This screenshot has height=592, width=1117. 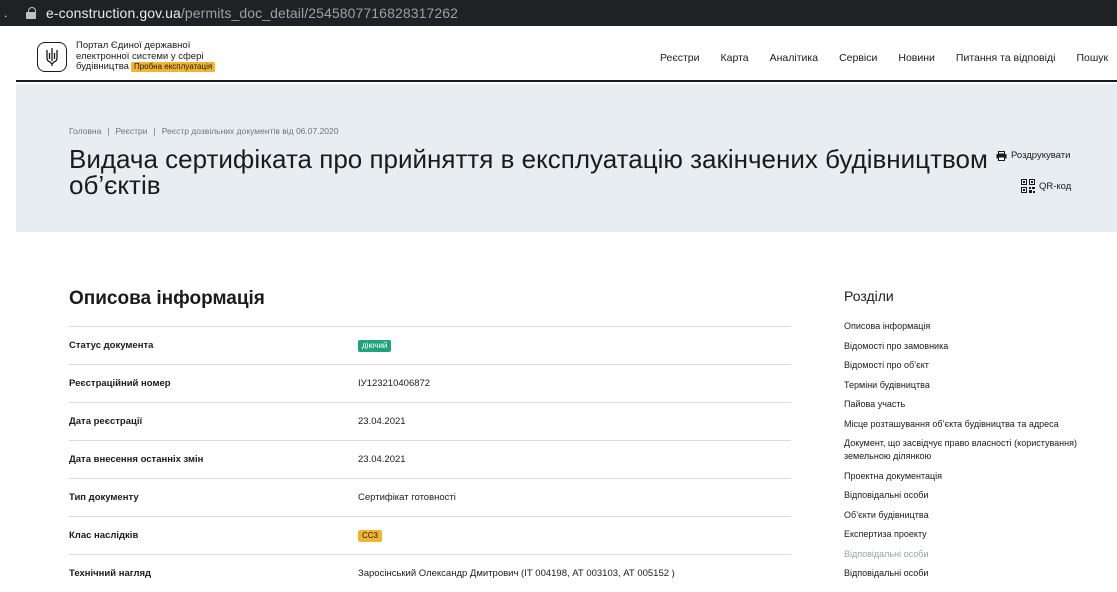 What do you see at coordinates (964, 404) in the screenshot?
I see `toc-item: Пайова участь` at bounding box center [964, 404].